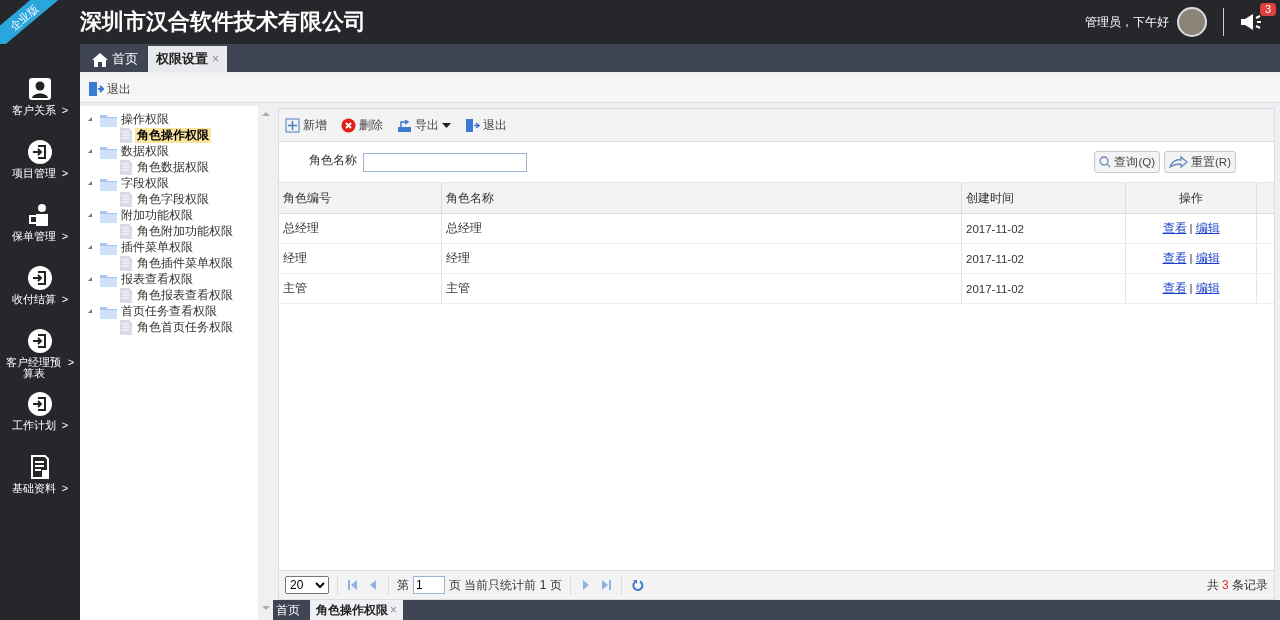 Image resolution: width=1280 pixels, height=620 pixels. What do you see at coordinates (172, 151) in the screenshot?
I see `tree-node: 数据权限` at bounding box center [172, 151].